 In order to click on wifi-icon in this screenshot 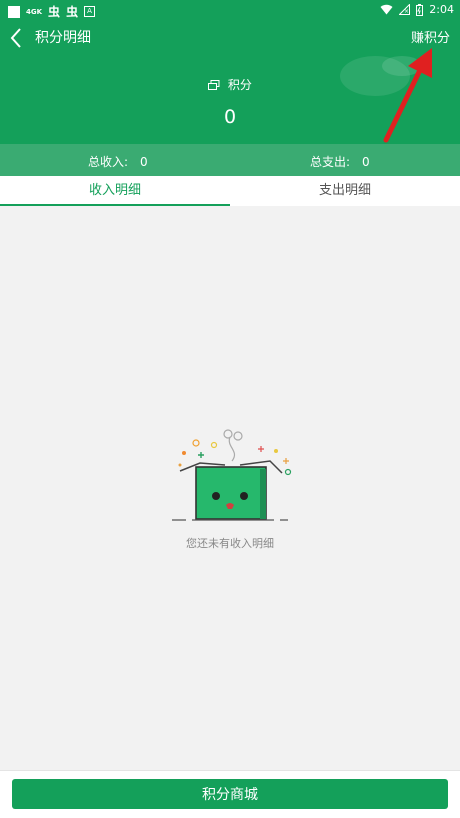, I will do `click(386, 9)`.